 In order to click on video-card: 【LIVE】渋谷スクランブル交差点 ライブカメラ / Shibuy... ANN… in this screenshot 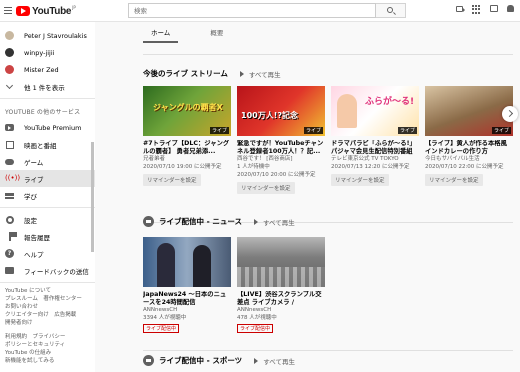, I will do `click(281, 285)`.